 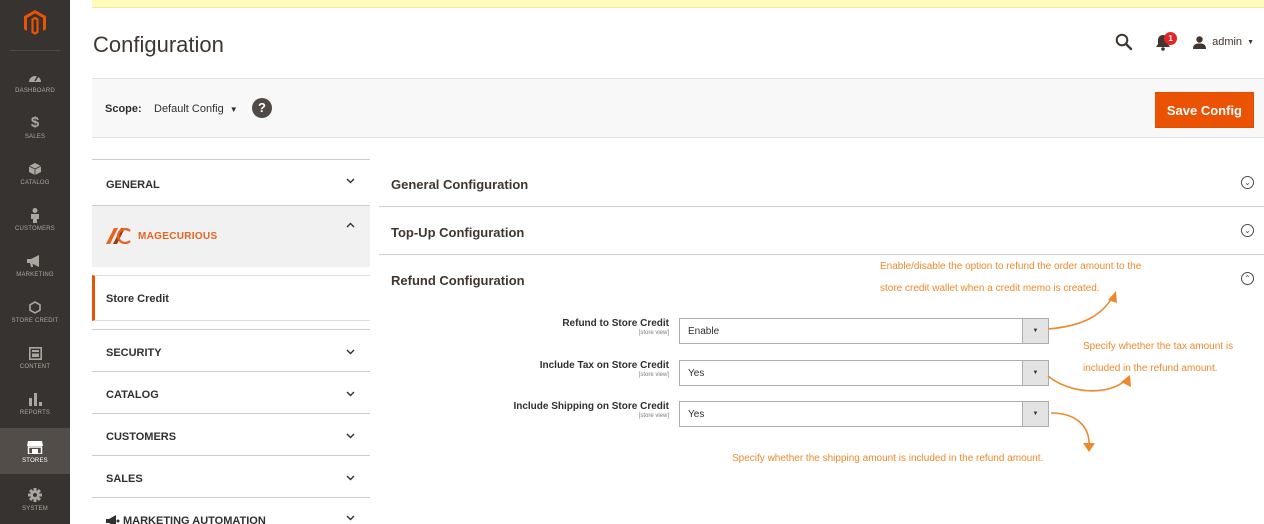 I want to click on tab-magecurious: MAGECURIOUS, so click(x=231, y=236).